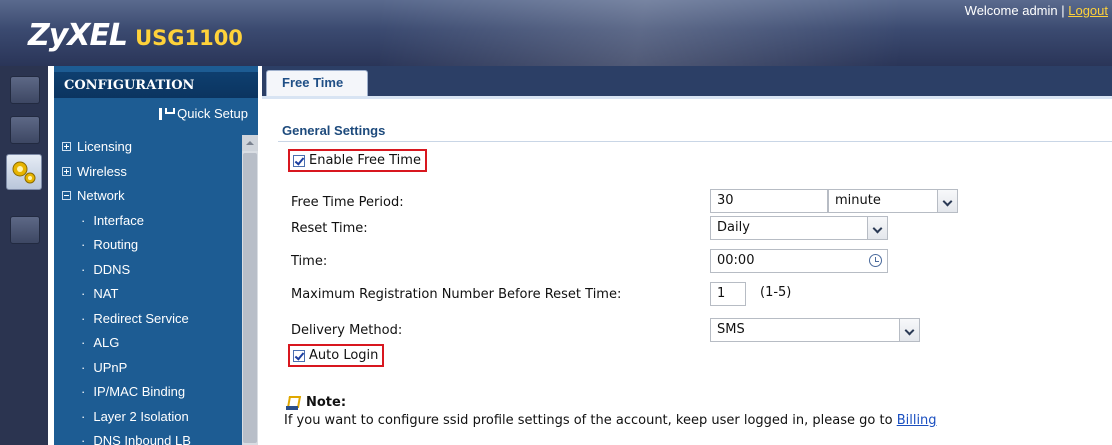  What do you see at coordinates (116, 244) in the screenshot?
I see `sidebar-item-label: Routing` at bounding box center [116, 244].